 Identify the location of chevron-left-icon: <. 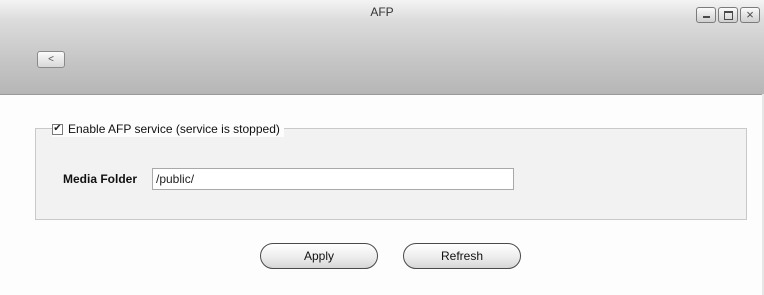
(51, 59).